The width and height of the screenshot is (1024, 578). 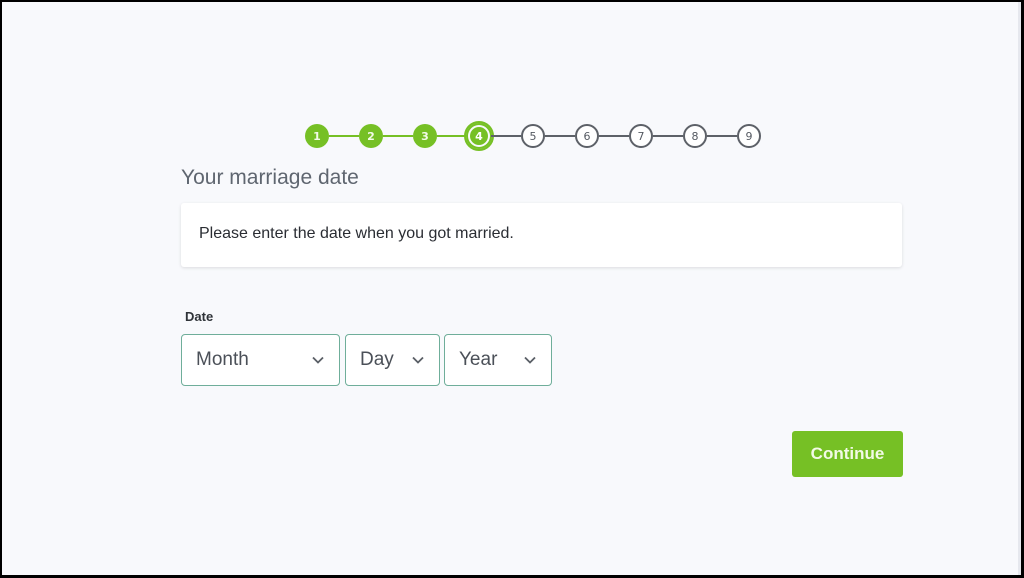 I want to click on progress-stepper: 1 2 3 4 5 6 7 8 9, so click(x=533, y=136).